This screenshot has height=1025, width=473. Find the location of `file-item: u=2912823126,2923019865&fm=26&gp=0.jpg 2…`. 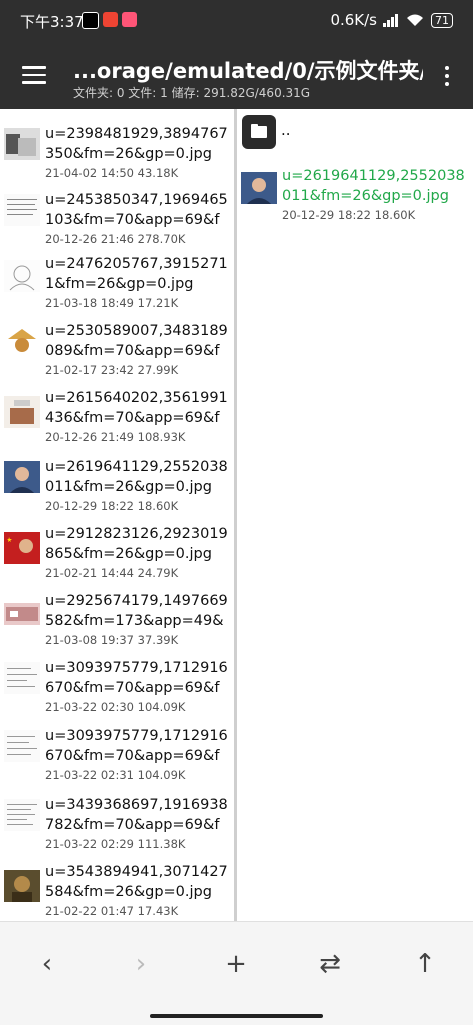

file-item: u=2912823126,2923019865&fm=26&gp=0.jpg 2… is located at coordinates (117, 559).